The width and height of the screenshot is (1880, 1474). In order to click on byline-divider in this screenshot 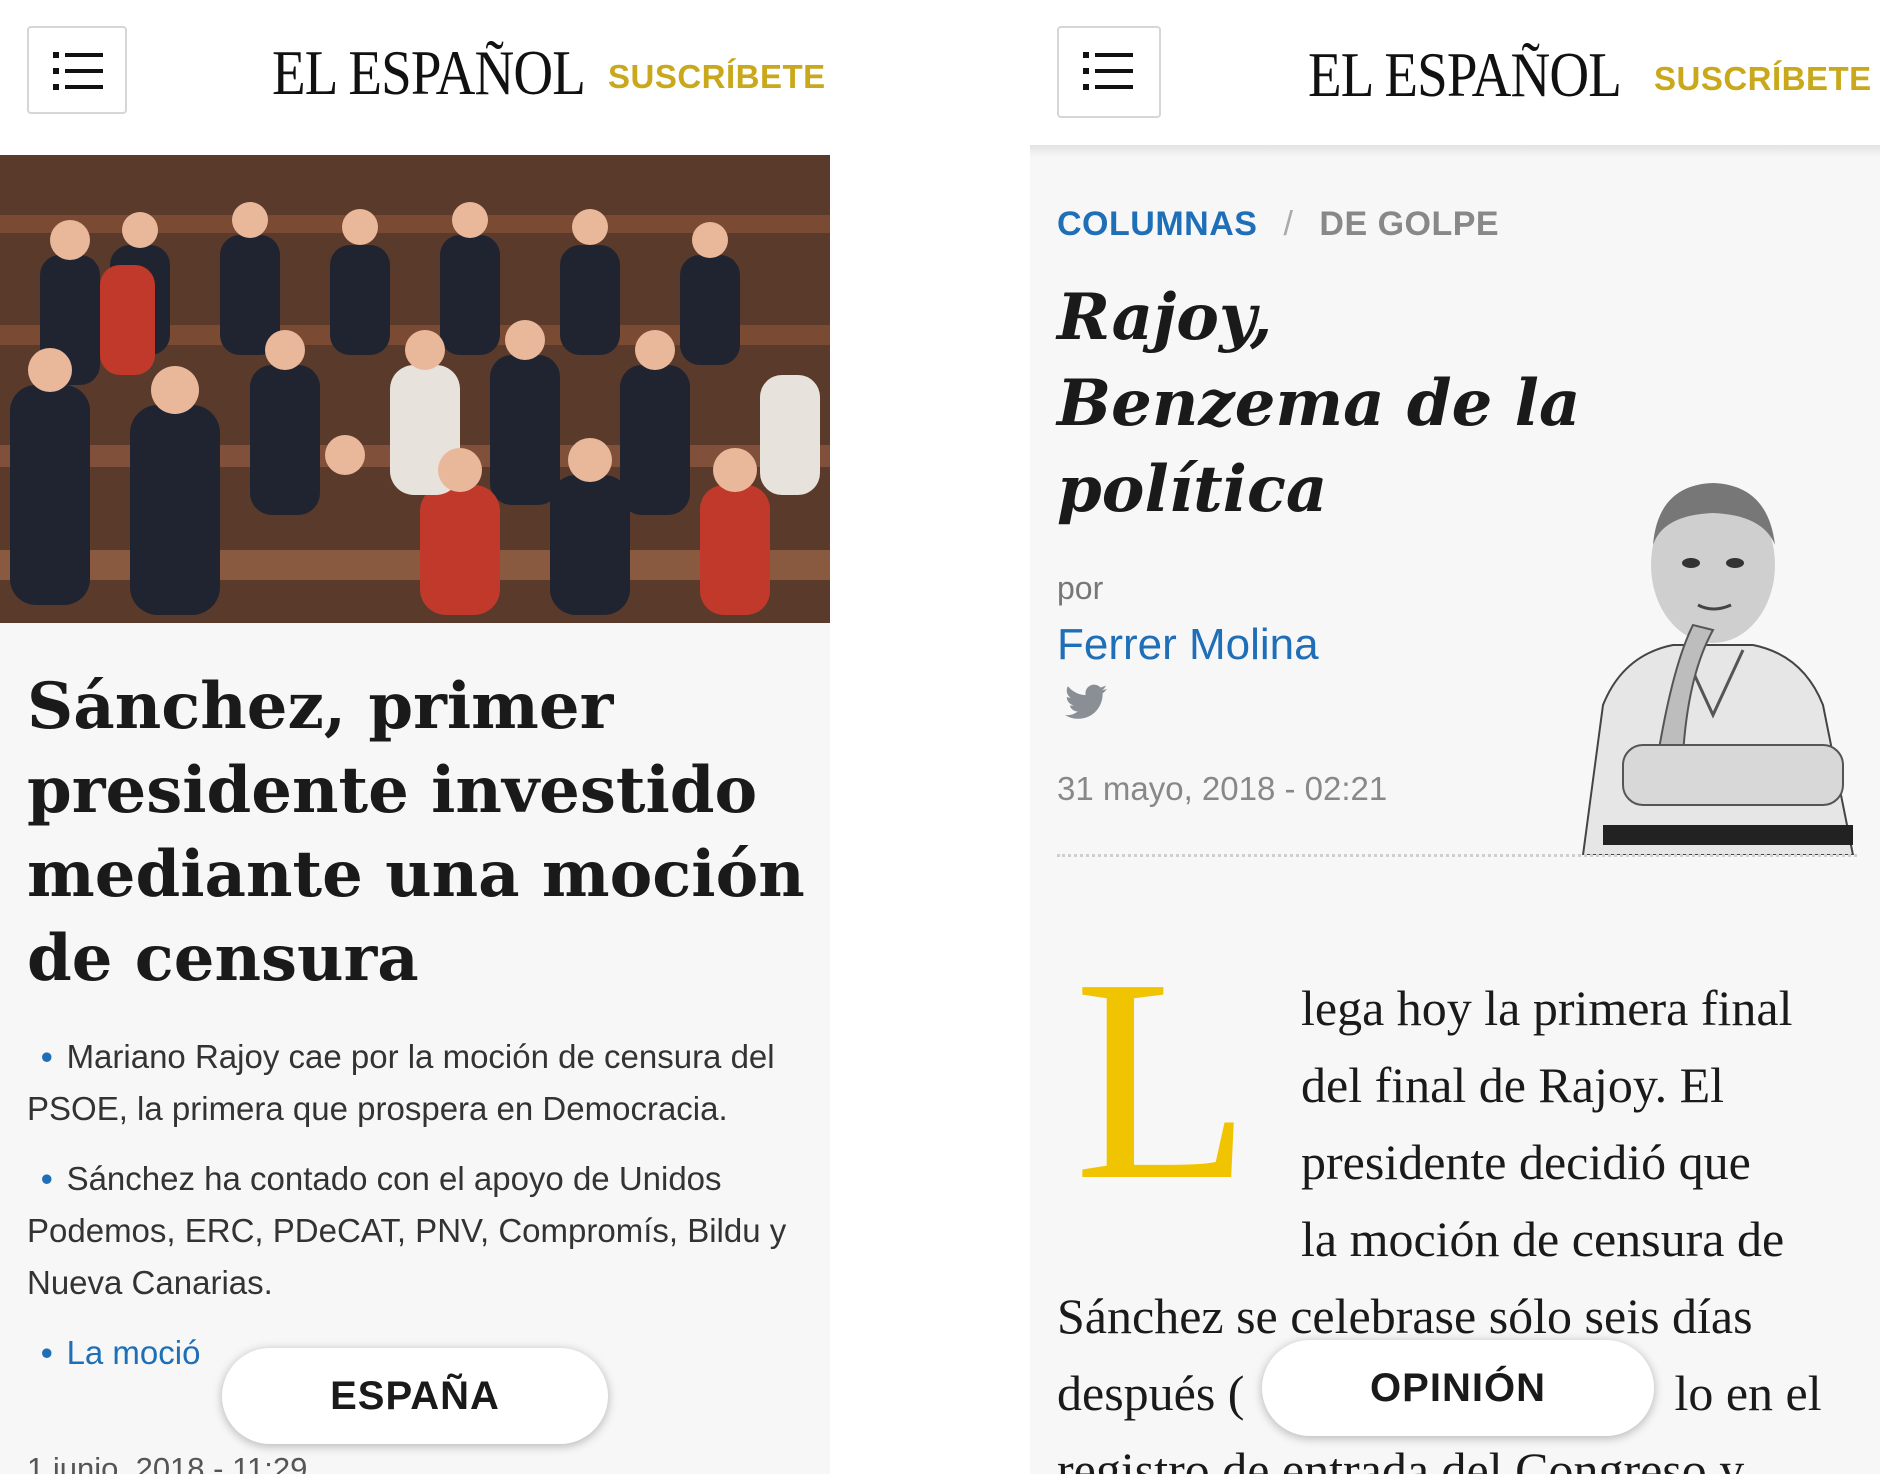, I will do `click(1457, 855)`.